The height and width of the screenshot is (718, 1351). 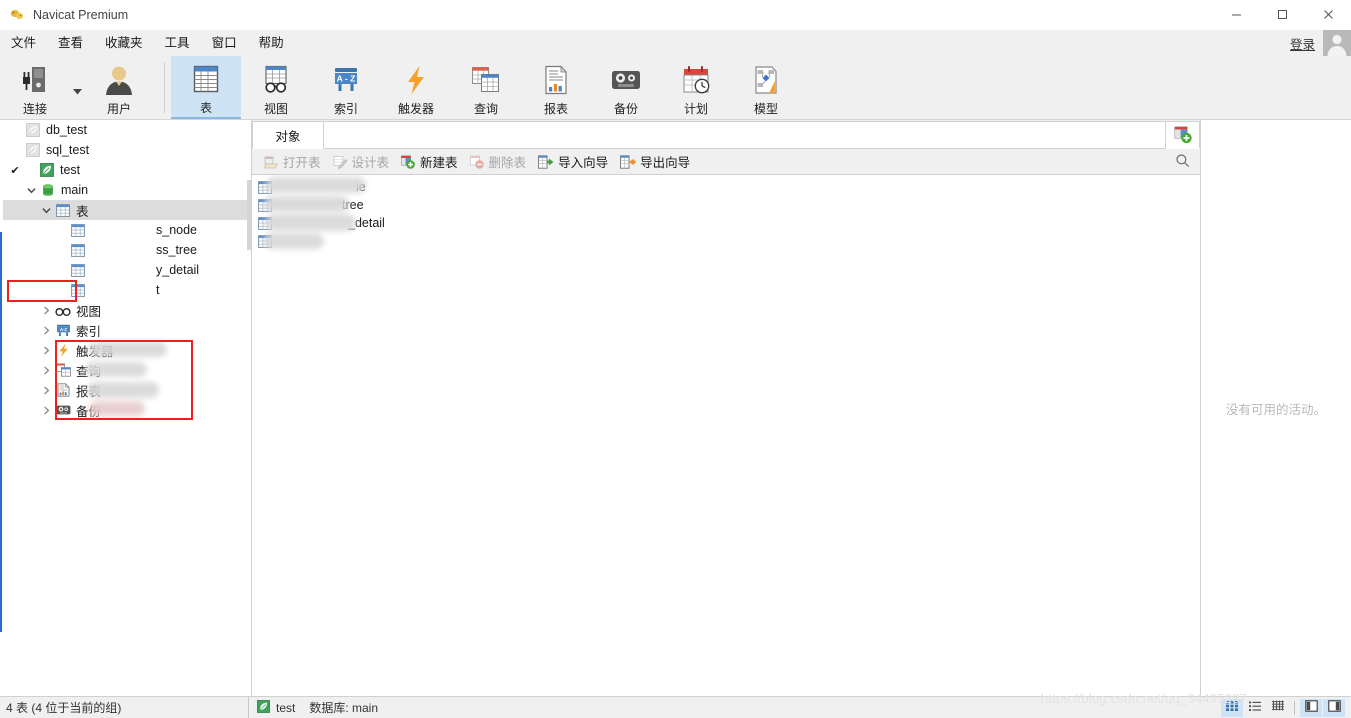 What do you see at coordinates (176, 250) in the screenshot?
I see `tree-item-label: ss_tree` at bounding box center [176, 250].